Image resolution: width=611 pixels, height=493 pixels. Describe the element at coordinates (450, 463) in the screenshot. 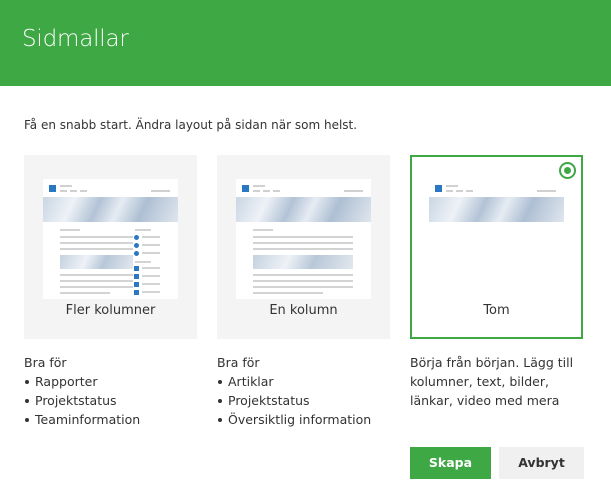

I see `create-button: Skapa` at that location.